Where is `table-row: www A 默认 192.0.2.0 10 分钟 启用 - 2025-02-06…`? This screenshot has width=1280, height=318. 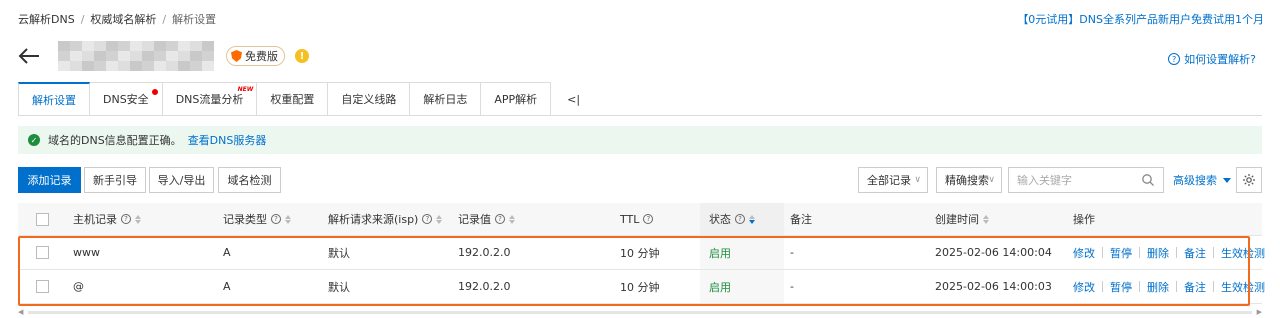 table-row: www A 默认 192.0.2.0 10 分钟 启用 - 2025-02-06… is located at coordinates (641, 253).